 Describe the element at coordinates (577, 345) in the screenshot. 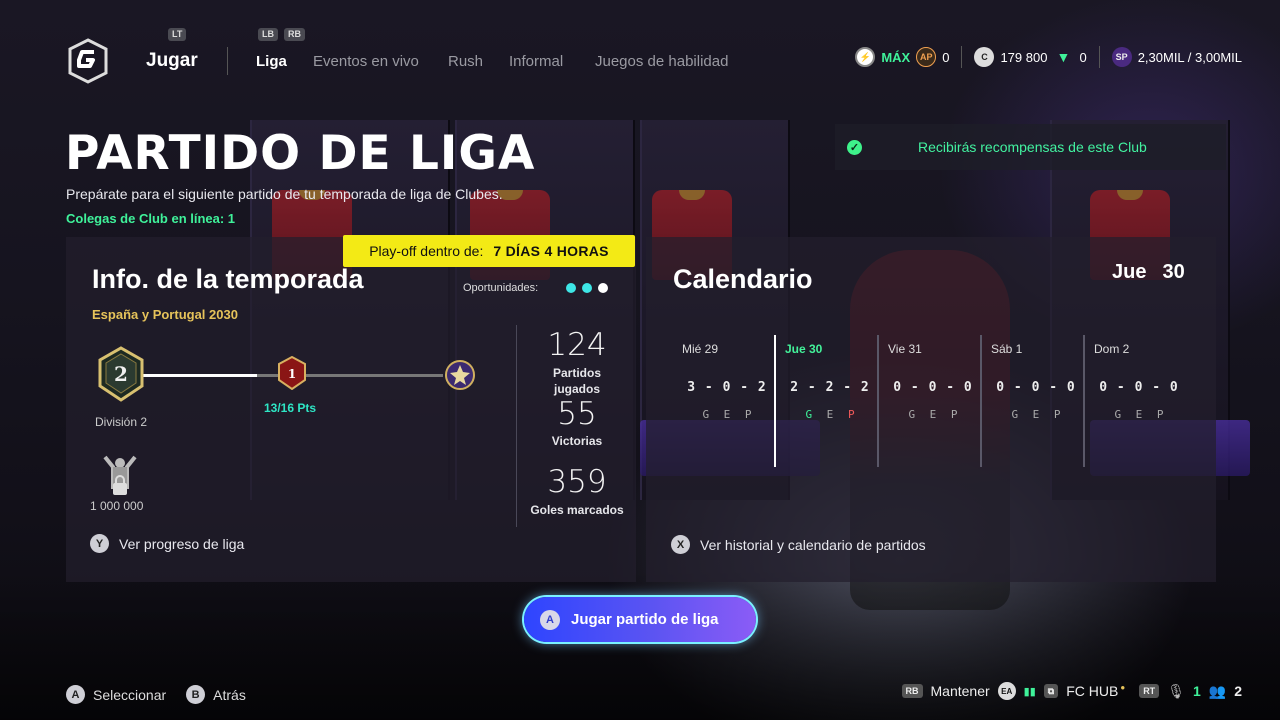

I see `matches-played-value: 124` at that location.